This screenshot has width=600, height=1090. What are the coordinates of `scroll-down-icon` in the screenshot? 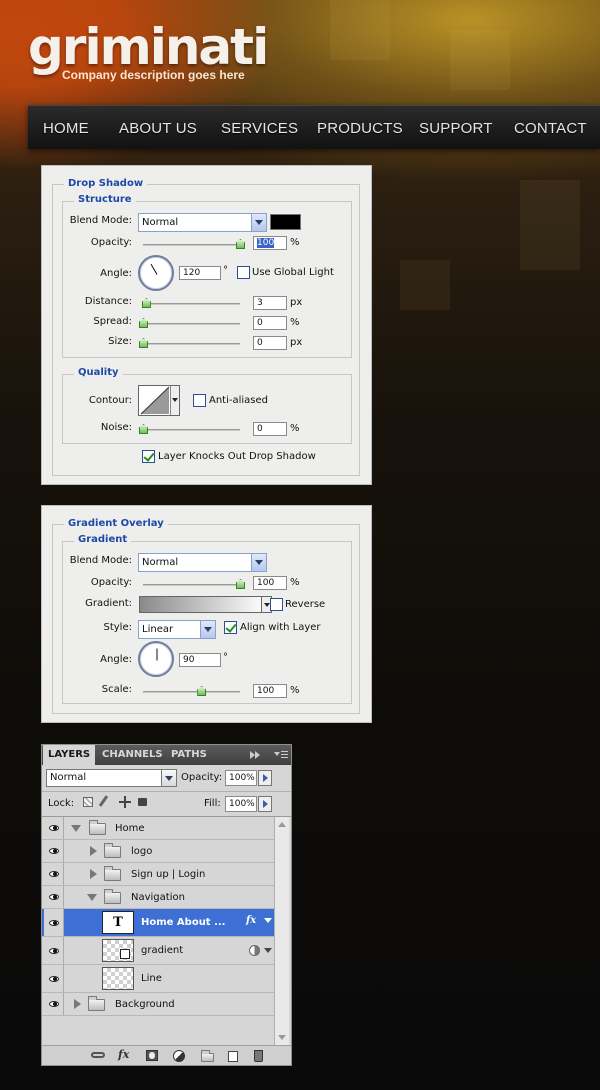 It's located at (282, 1037).